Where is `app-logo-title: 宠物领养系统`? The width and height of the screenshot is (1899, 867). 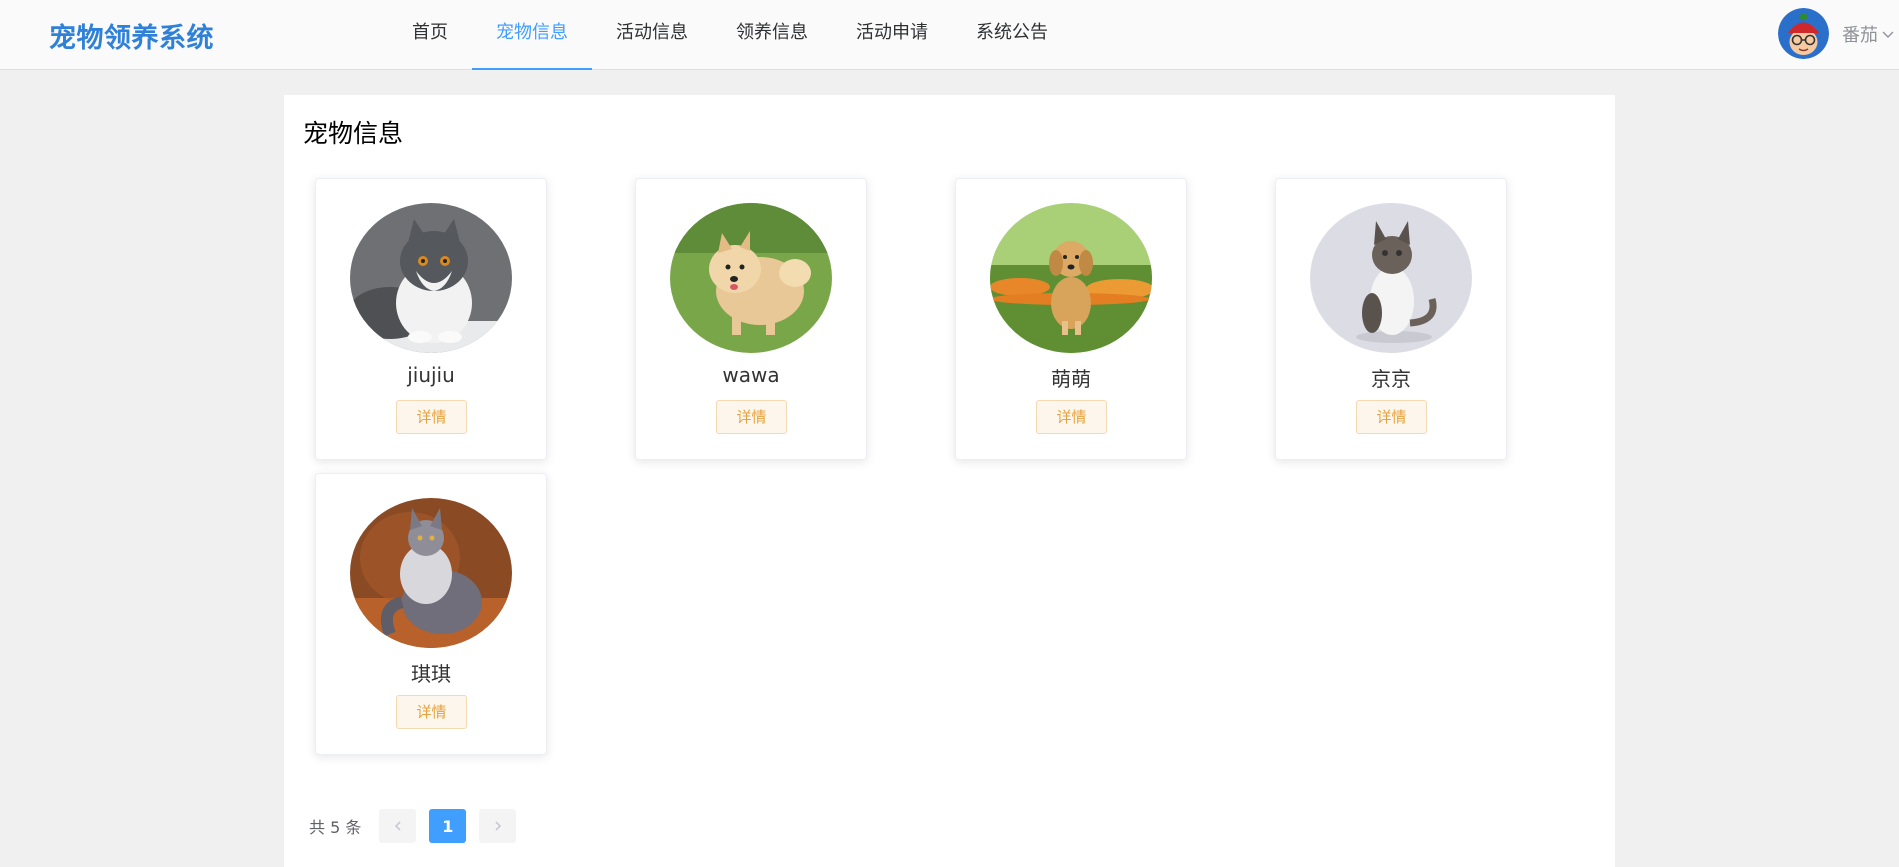 app-logo-title: 宠物领养系统 is located at coordinates (131, 35).